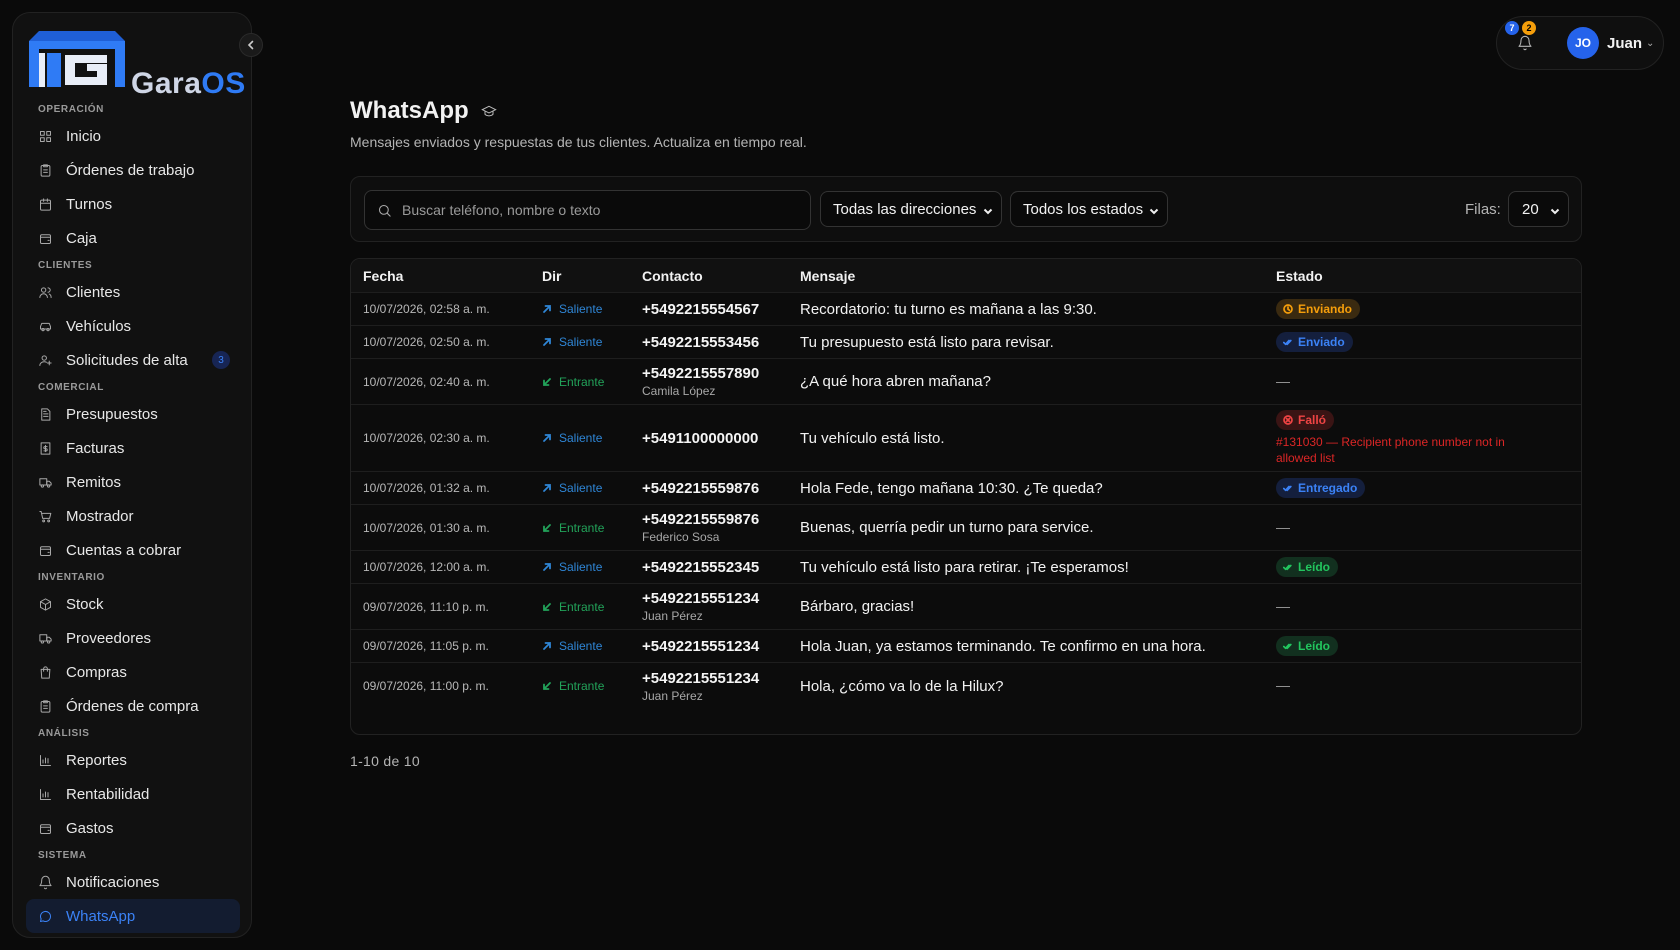  What do you see at coordinates (383, 276) in the screenshot?
I see `column-header-fecha: Fecha` at bounding box center [383, 276].